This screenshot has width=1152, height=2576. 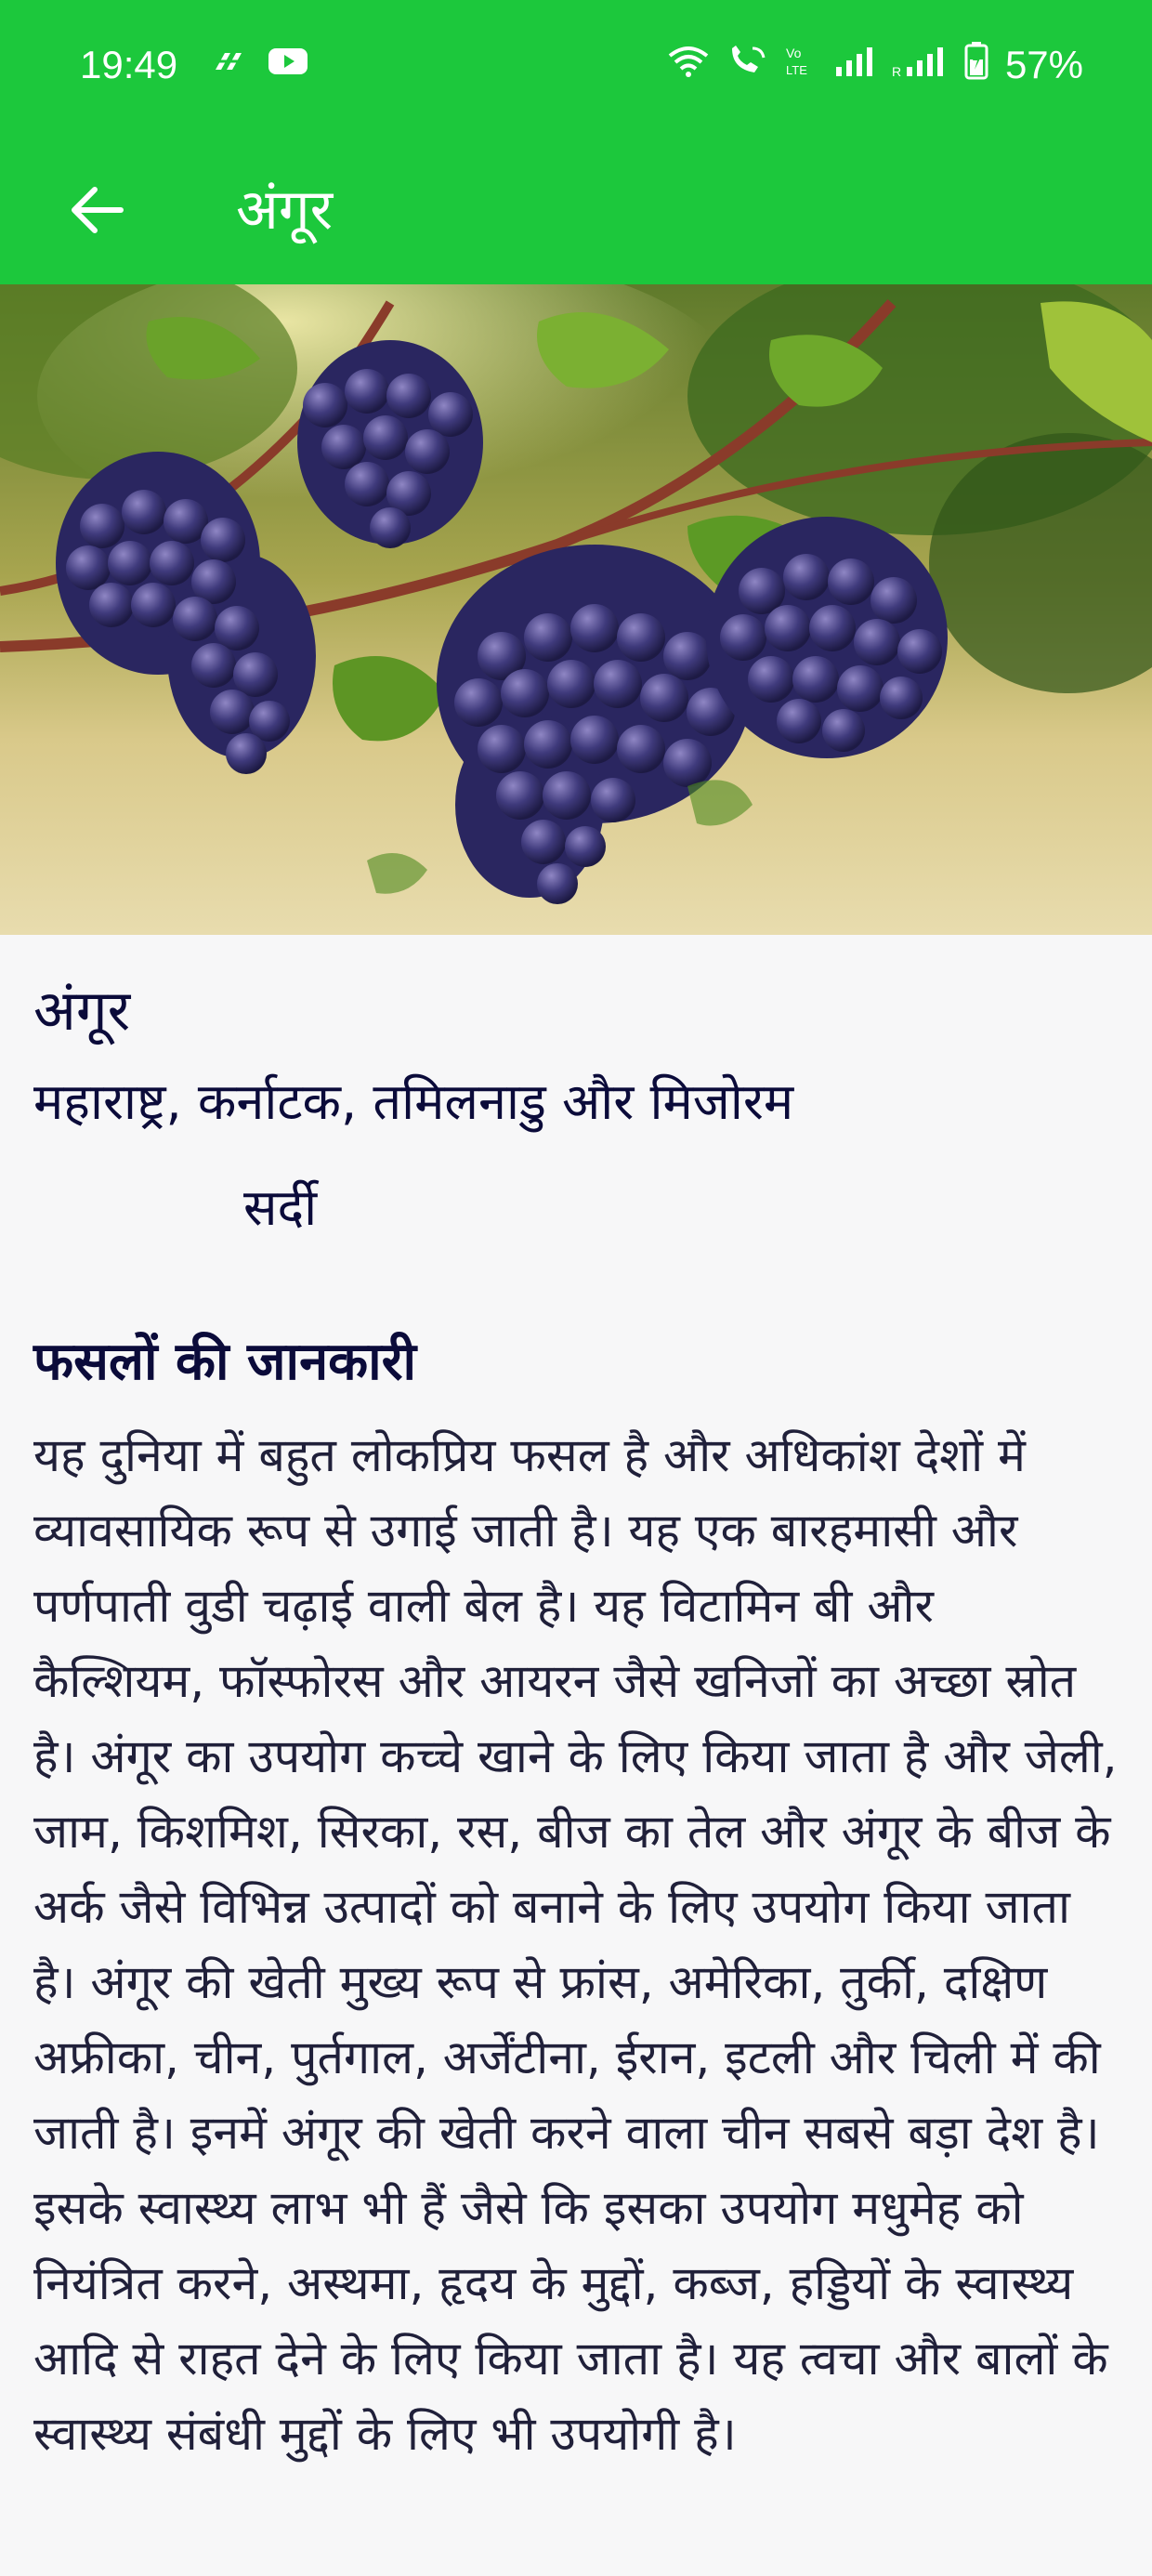 I want to click on crop-season: सर्दी, so click(x=280, y=1207).